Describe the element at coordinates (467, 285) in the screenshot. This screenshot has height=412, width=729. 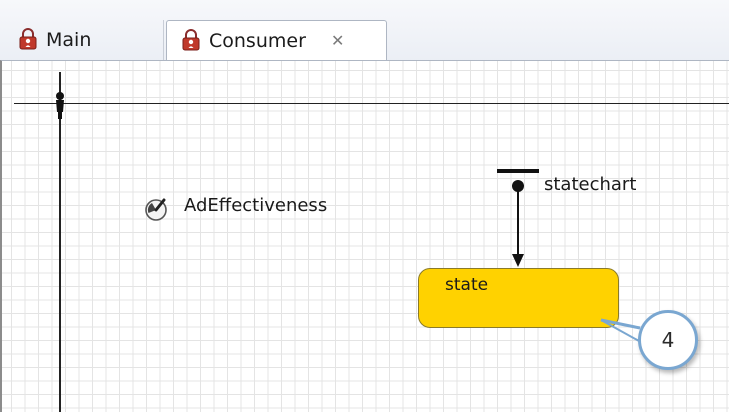
I see `state-label: state` at that location.